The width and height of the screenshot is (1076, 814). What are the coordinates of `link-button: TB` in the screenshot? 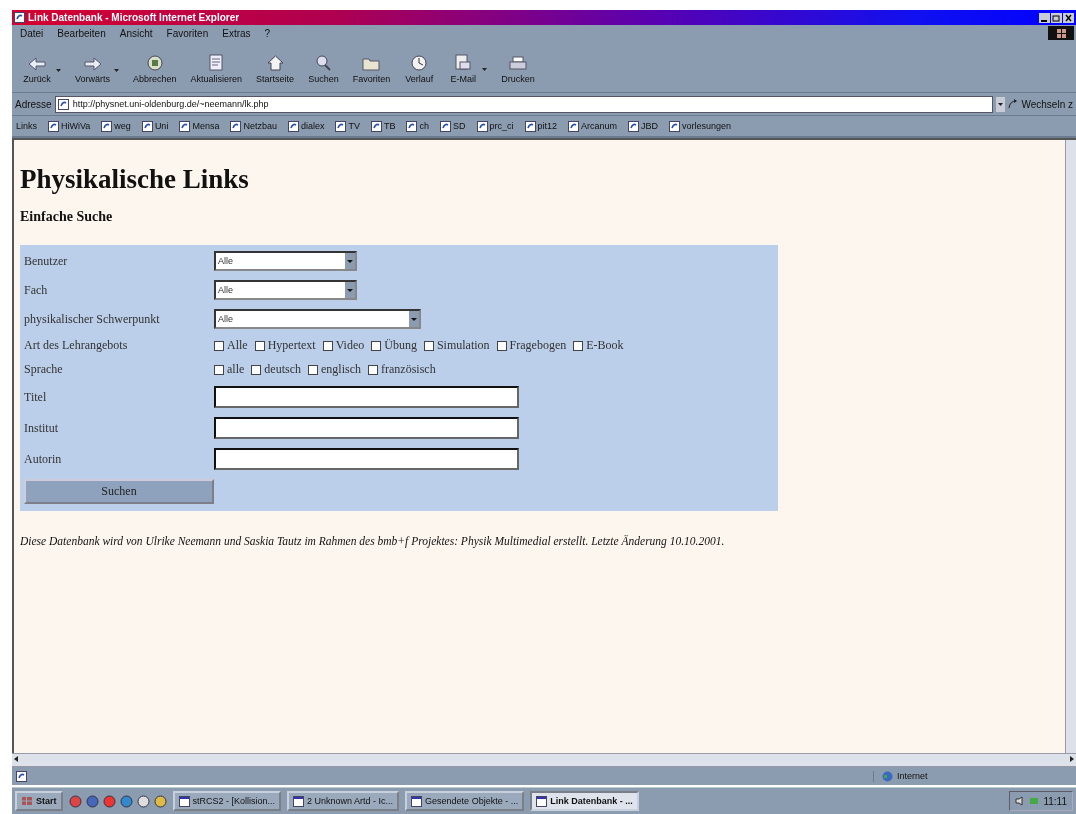 It's located at (383, 126).